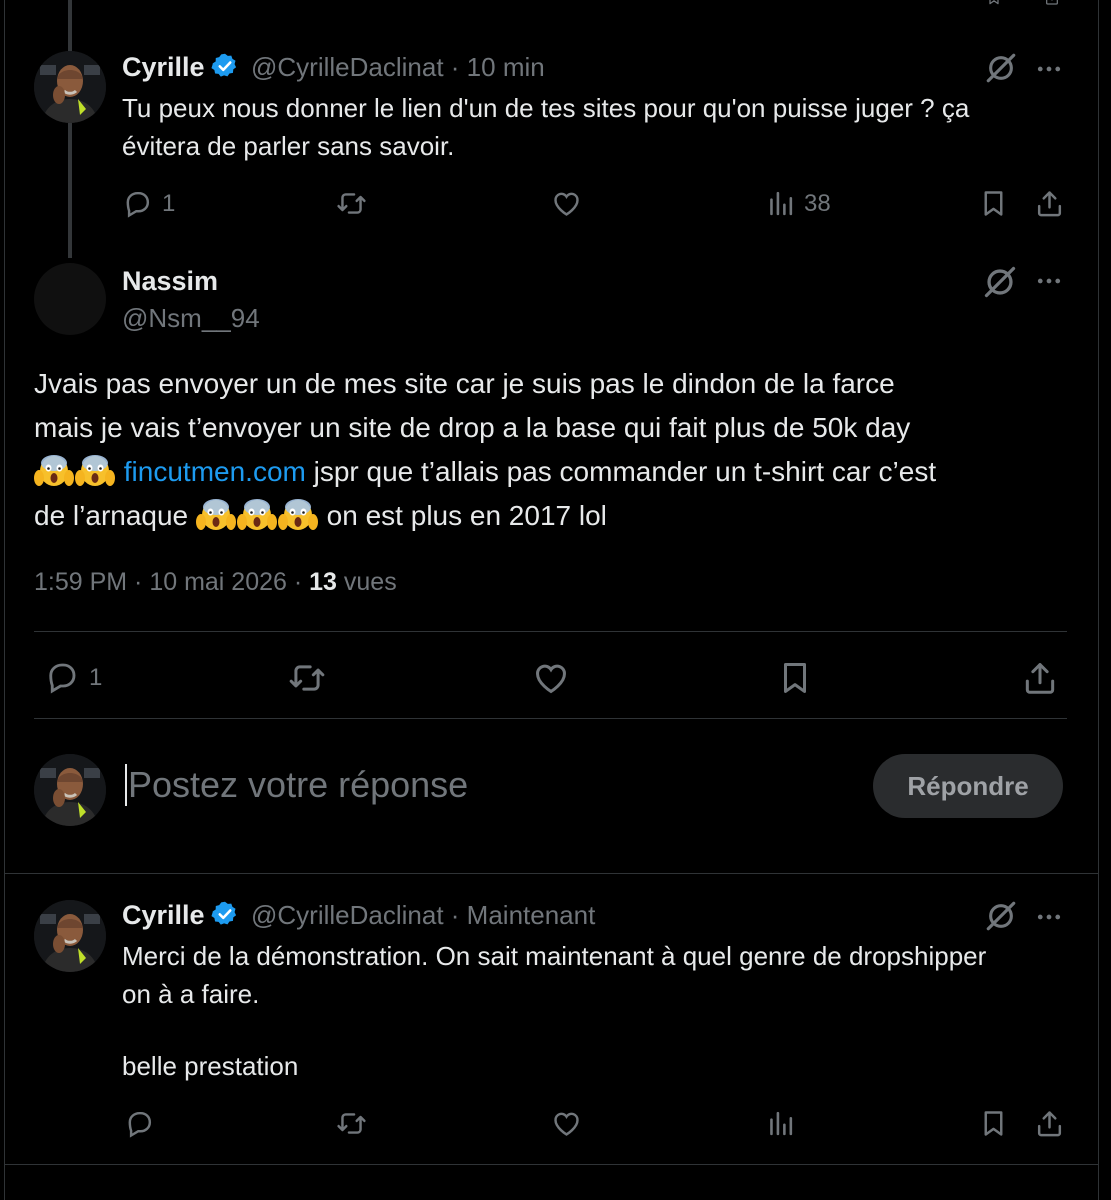 This screenshot has width=1111, height=1200. What do you see at coordinates (191, 318) in the screenshot?
I see `author-handle: @Nsm__94` at bounding box center [191, 318].